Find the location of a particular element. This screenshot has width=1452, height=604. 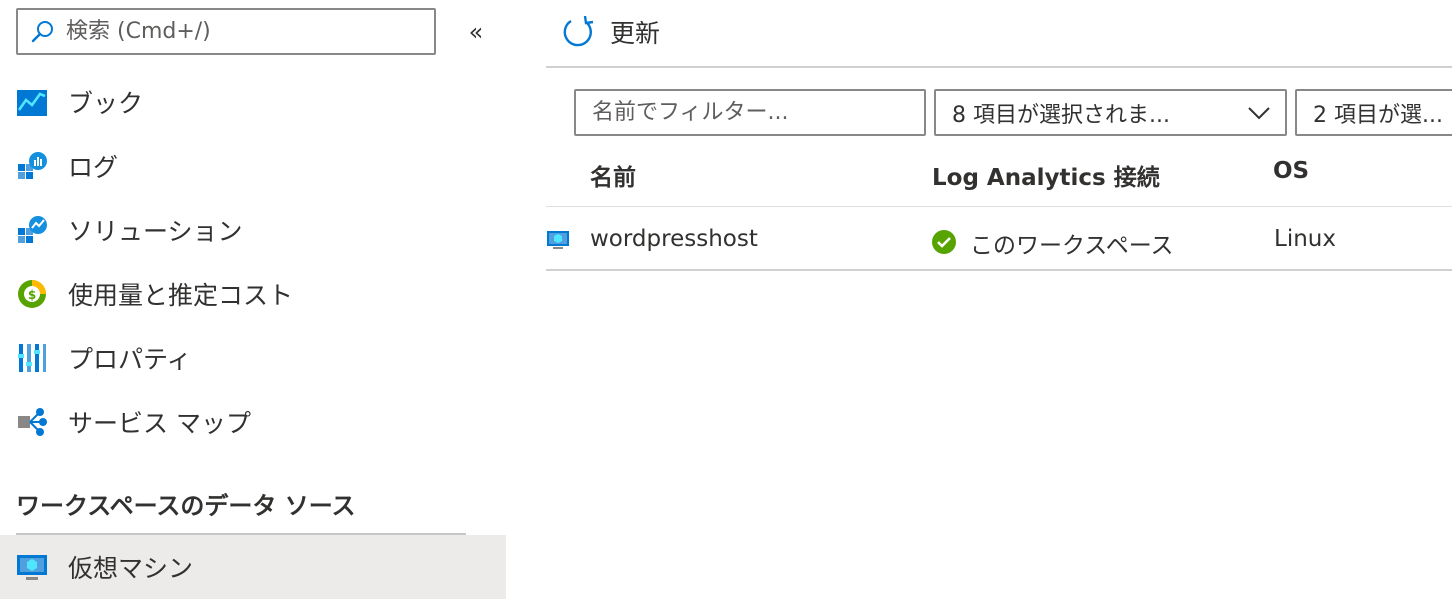

sidebar-item-solutions: ソリューション is located at coordinates (253, 230).